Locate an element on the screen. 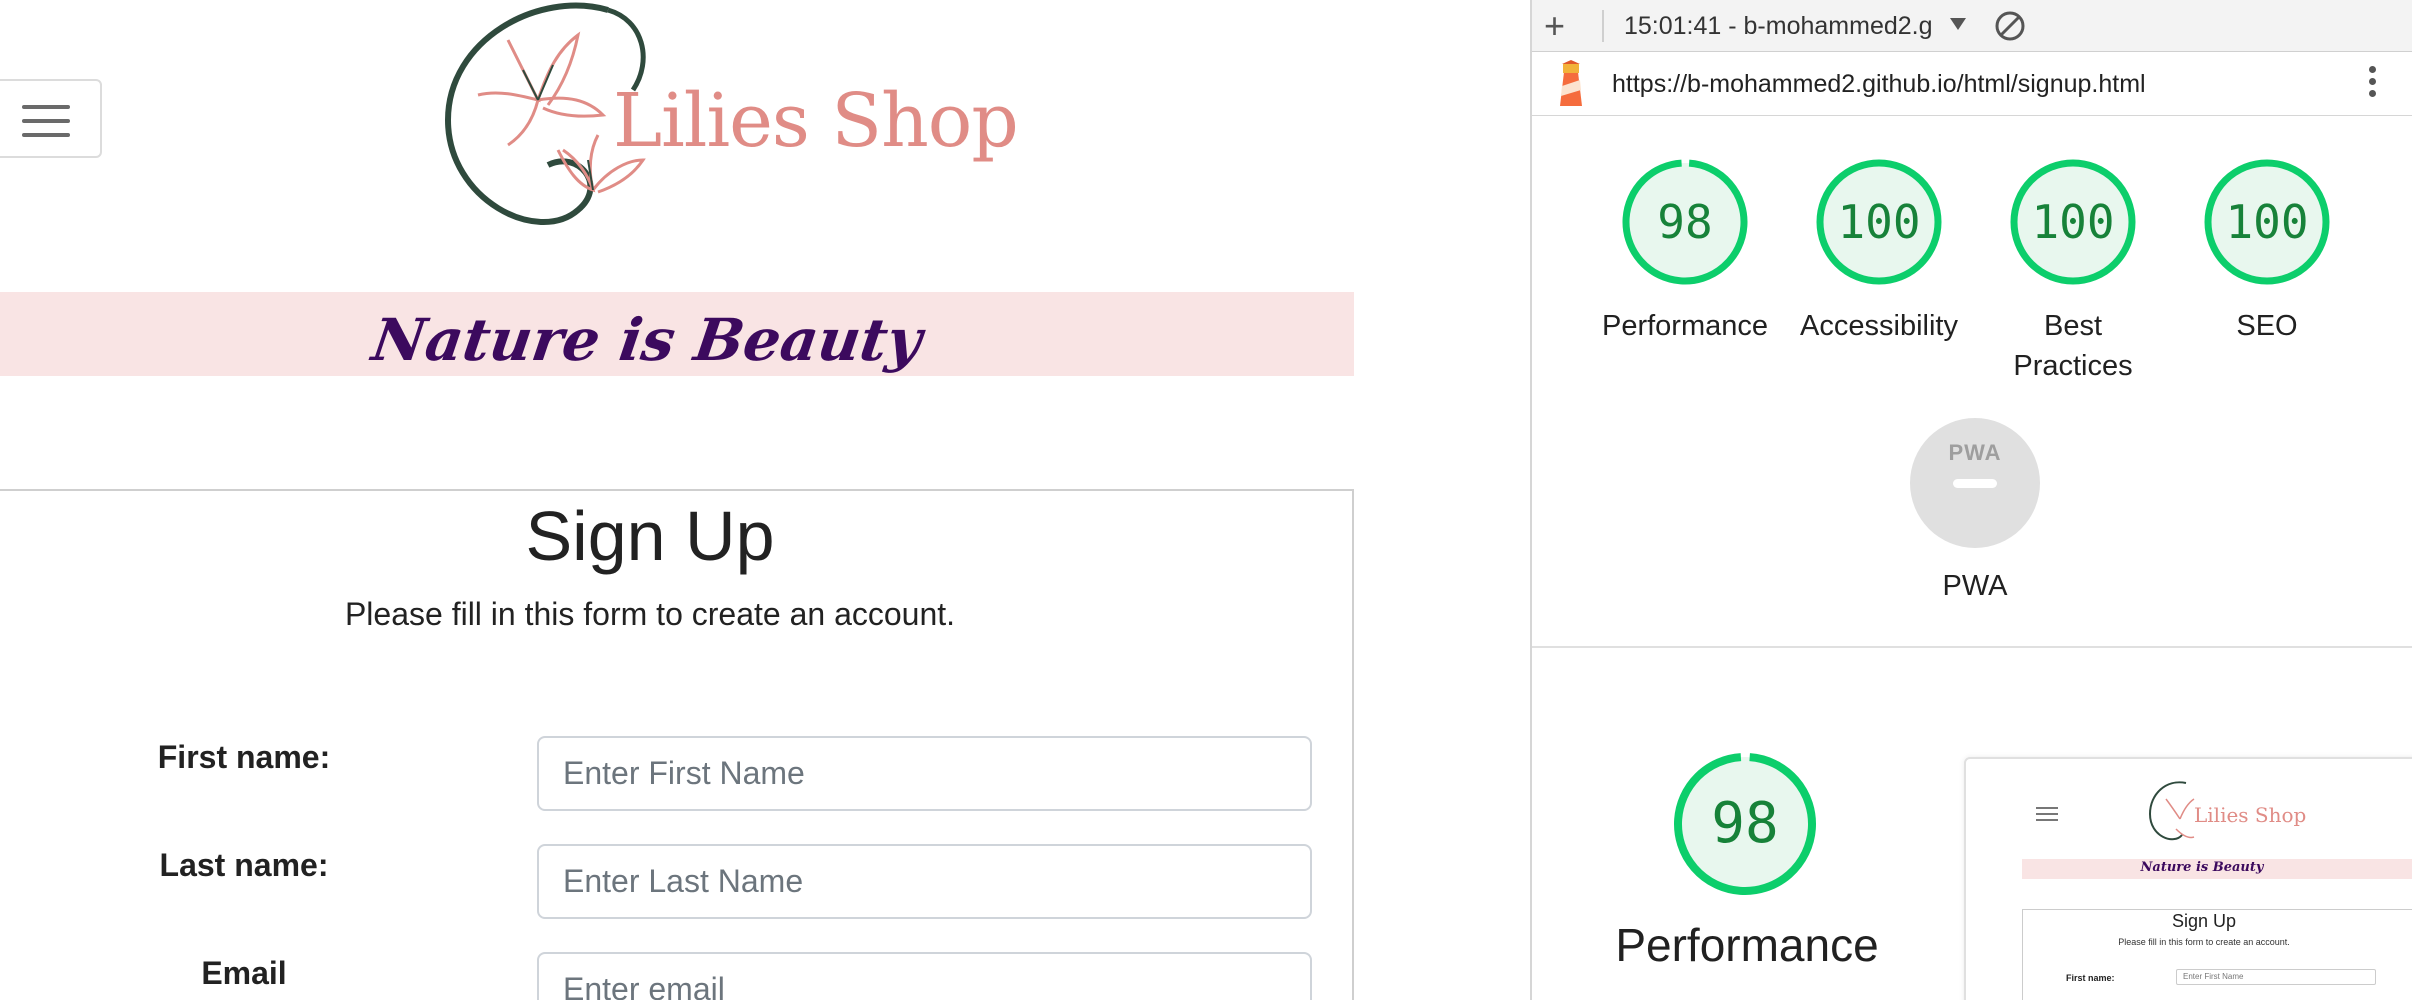 Image resolution: width=2412 pixels, height=1000 pixels. performance-detail-score: 98 is located at coordinates (1745, 823).